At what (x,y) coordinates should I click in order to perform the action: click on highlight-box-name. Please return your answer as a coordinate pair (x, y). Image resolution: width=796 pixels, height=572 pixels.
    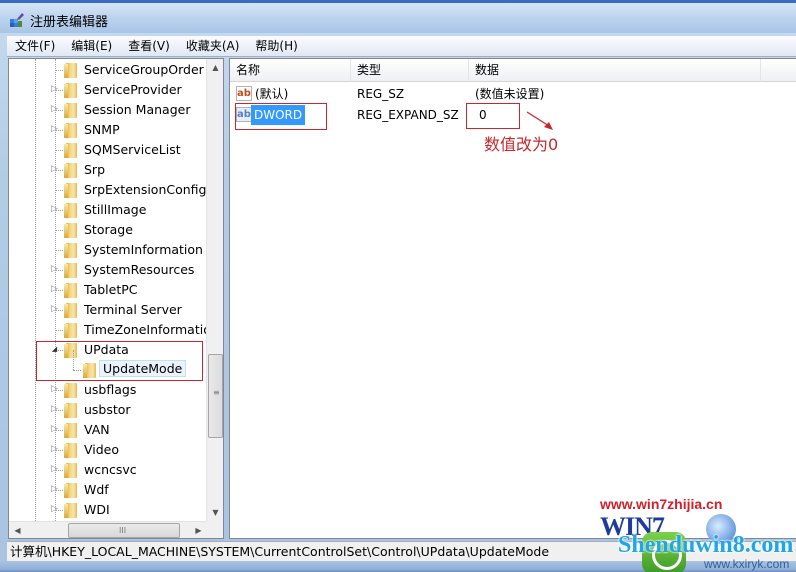
    Looking at the image, I should click on (281, 116).